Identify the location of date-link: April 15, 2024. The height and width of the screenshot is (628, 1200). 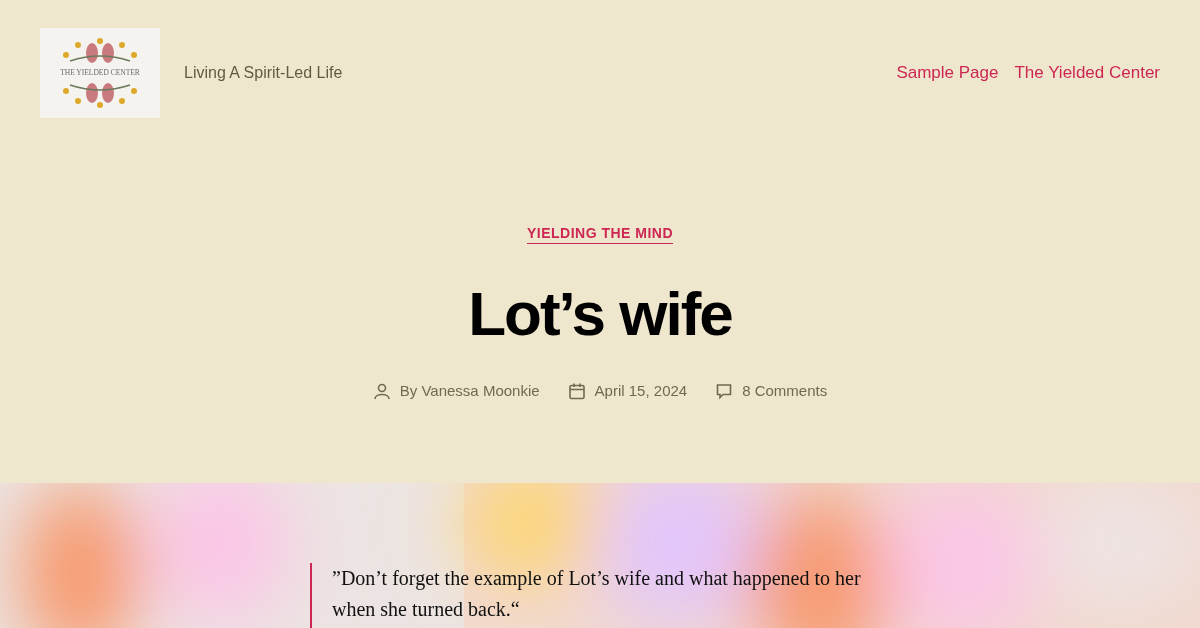
(641, 391).